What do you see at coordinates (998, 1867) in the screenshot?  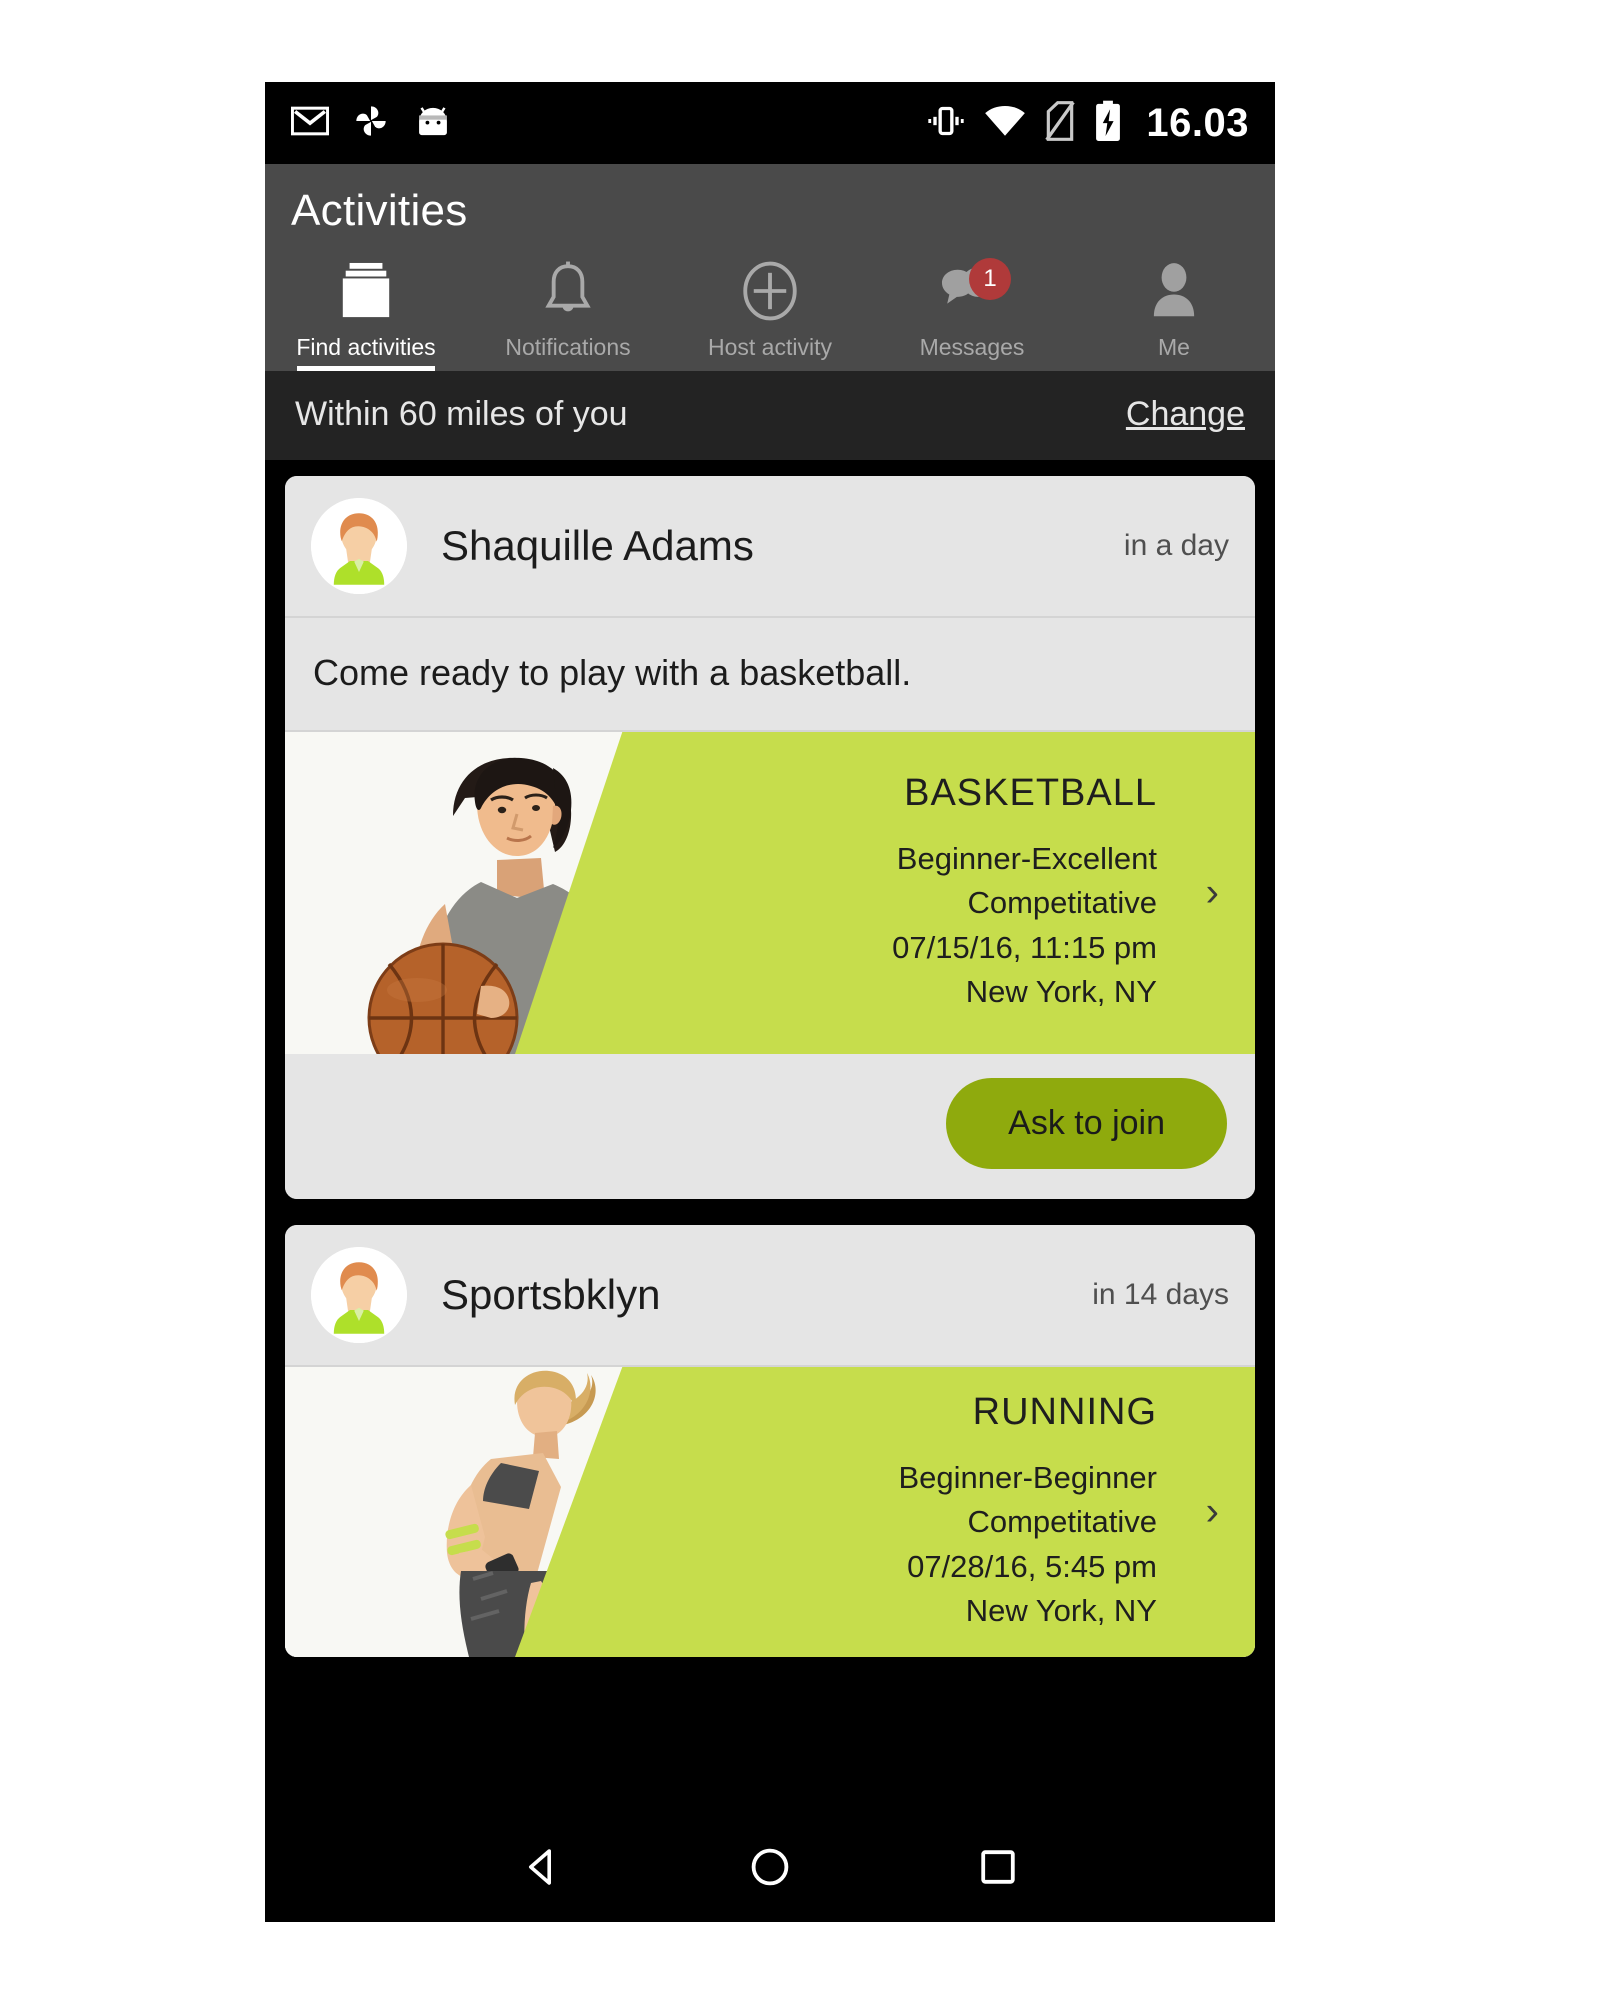 I see `recents-square-icon` at bounding box center [998, 1867].